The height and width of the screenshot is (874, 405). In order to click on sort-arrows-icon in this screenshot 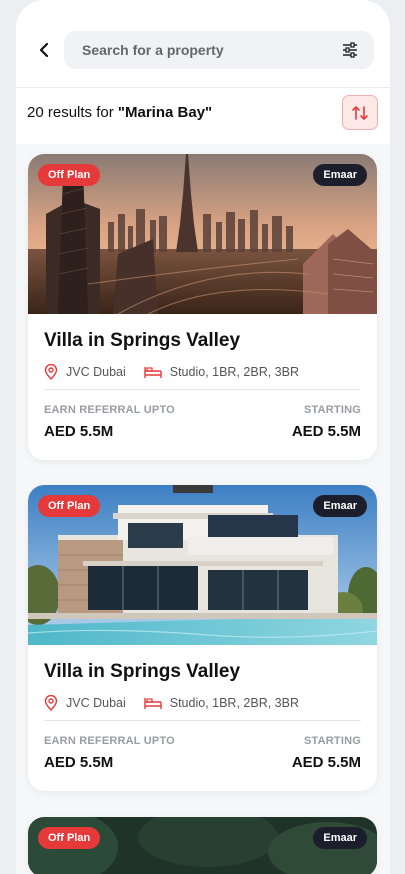, I will do `click(360, 112)`.